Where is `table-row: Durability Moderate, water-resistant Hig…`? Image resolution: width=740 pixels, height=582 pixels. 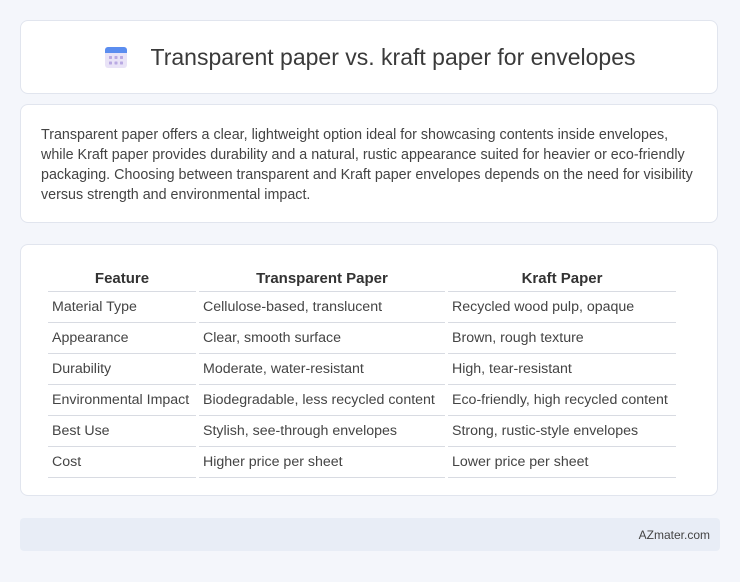 table-row: Durability Moderate, water-resistant Hig… is located at coordinates (362, 369).